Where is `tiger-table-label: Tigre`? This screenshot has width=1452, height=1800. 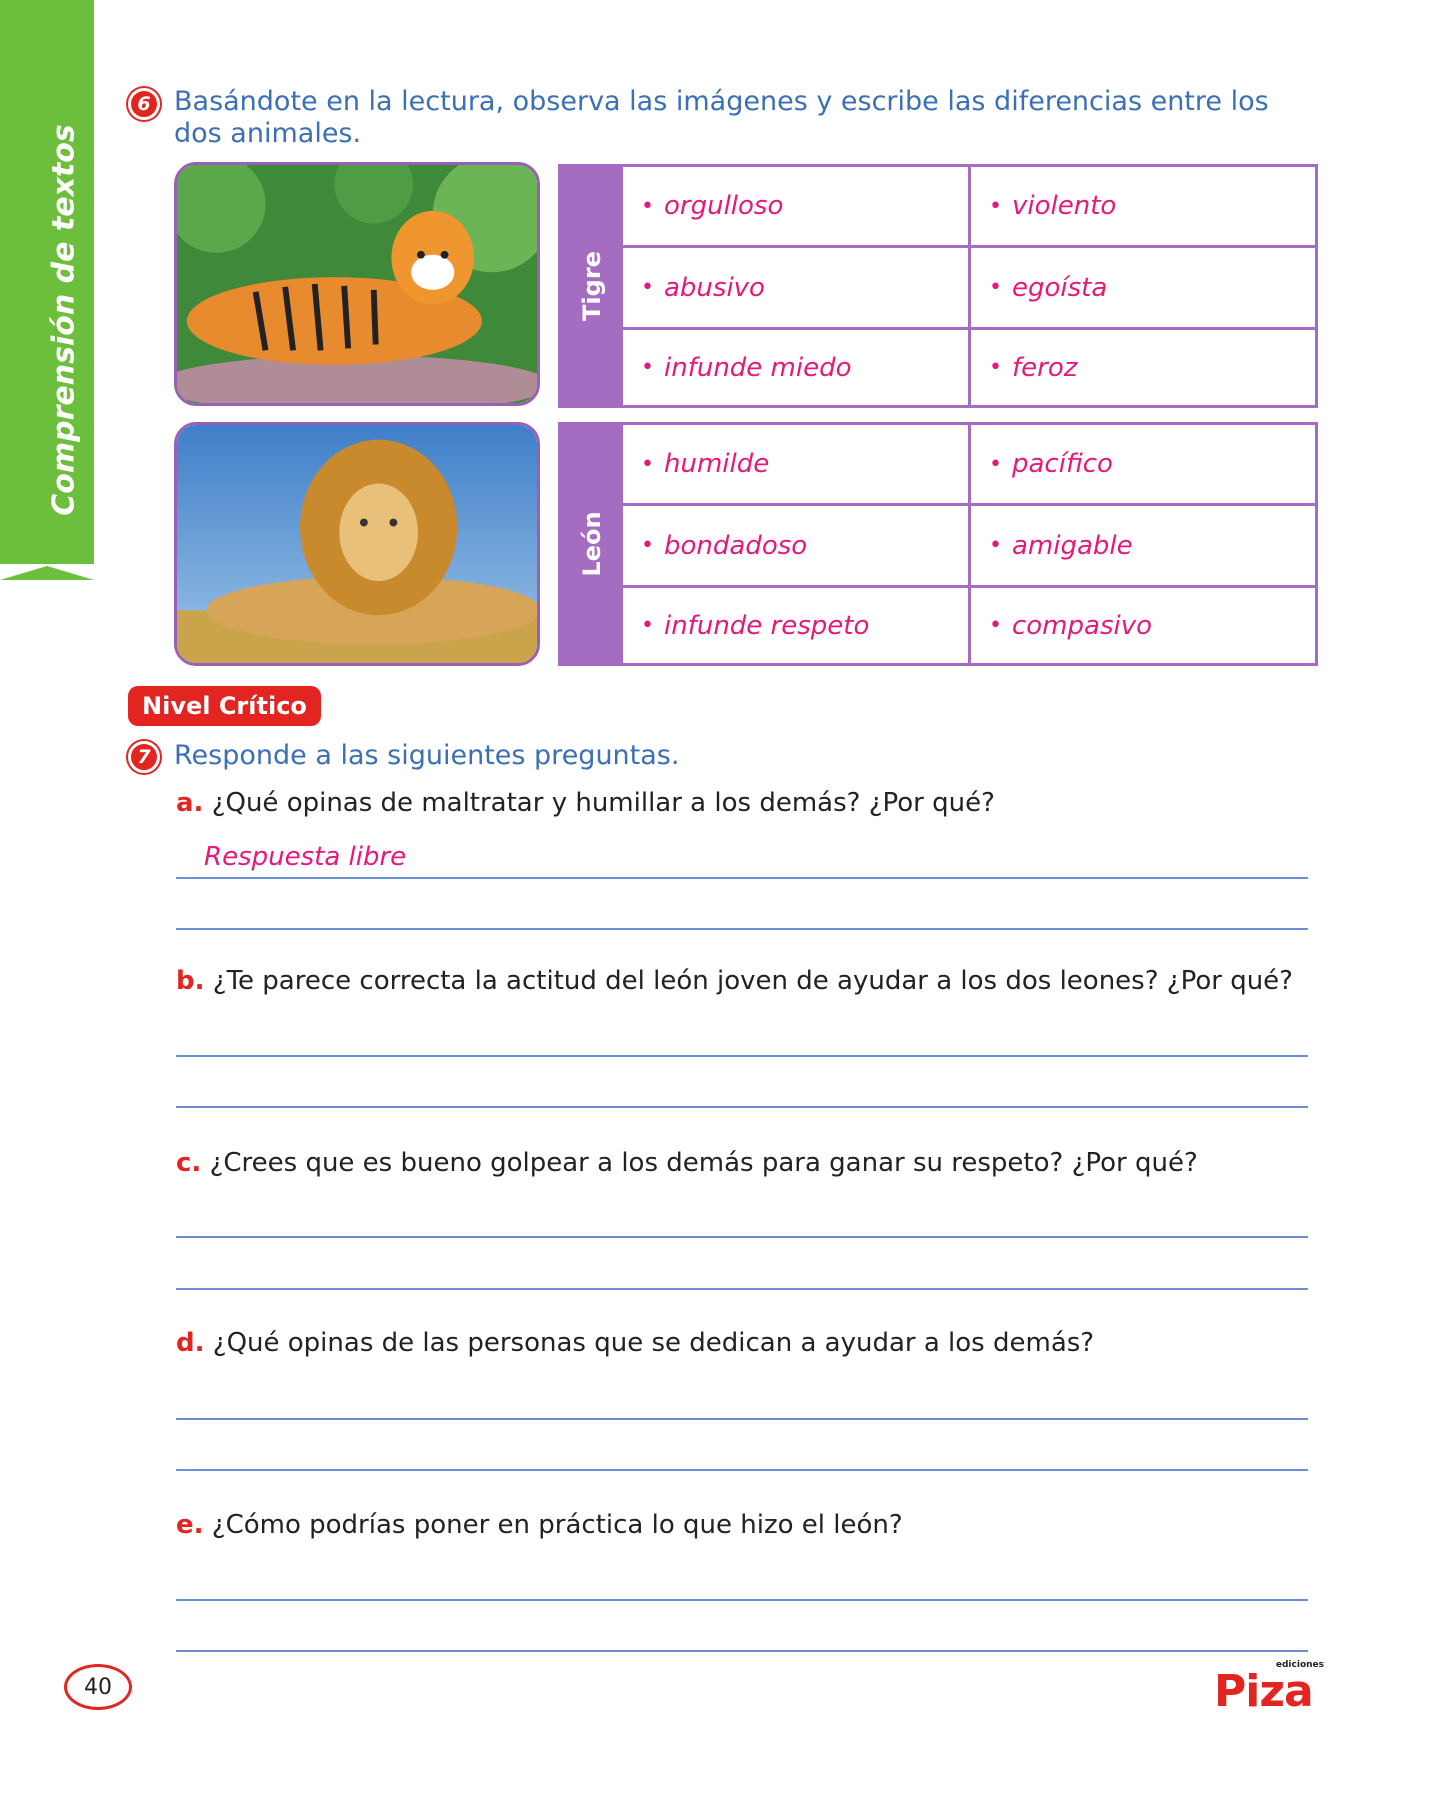
tiger-table-label: Tigre is located at coordinates (592, 286).